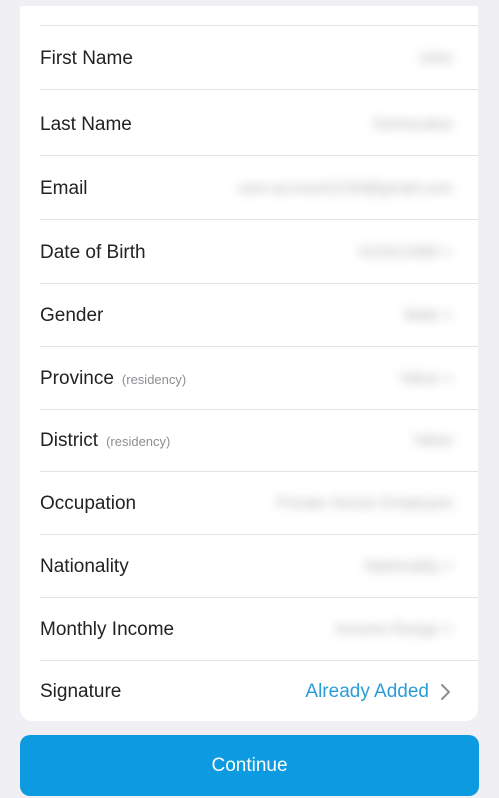 The image size is (499, 798). I want to click on row-label: Date of Birth, so click(93, 252).